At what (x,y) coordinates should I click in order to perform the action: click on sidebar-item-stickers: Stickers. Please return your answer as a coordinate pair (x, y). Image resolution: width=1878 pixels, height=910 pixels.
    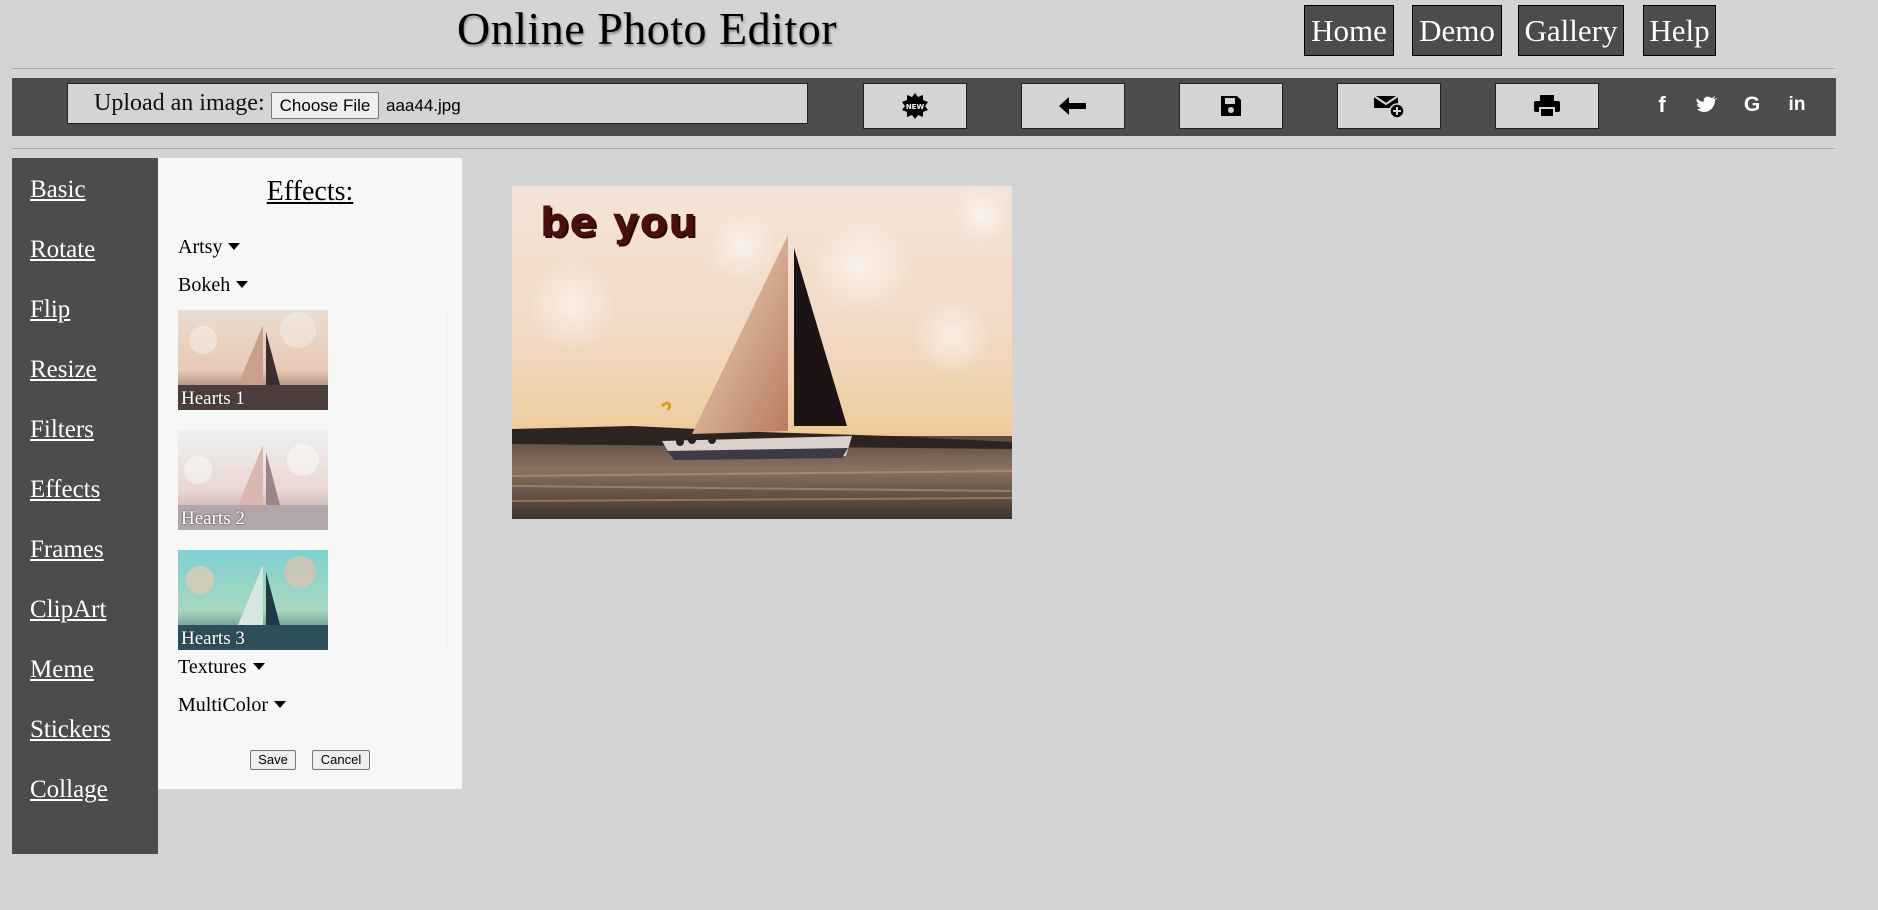
    Looking at the image, I should click on (70, 730).